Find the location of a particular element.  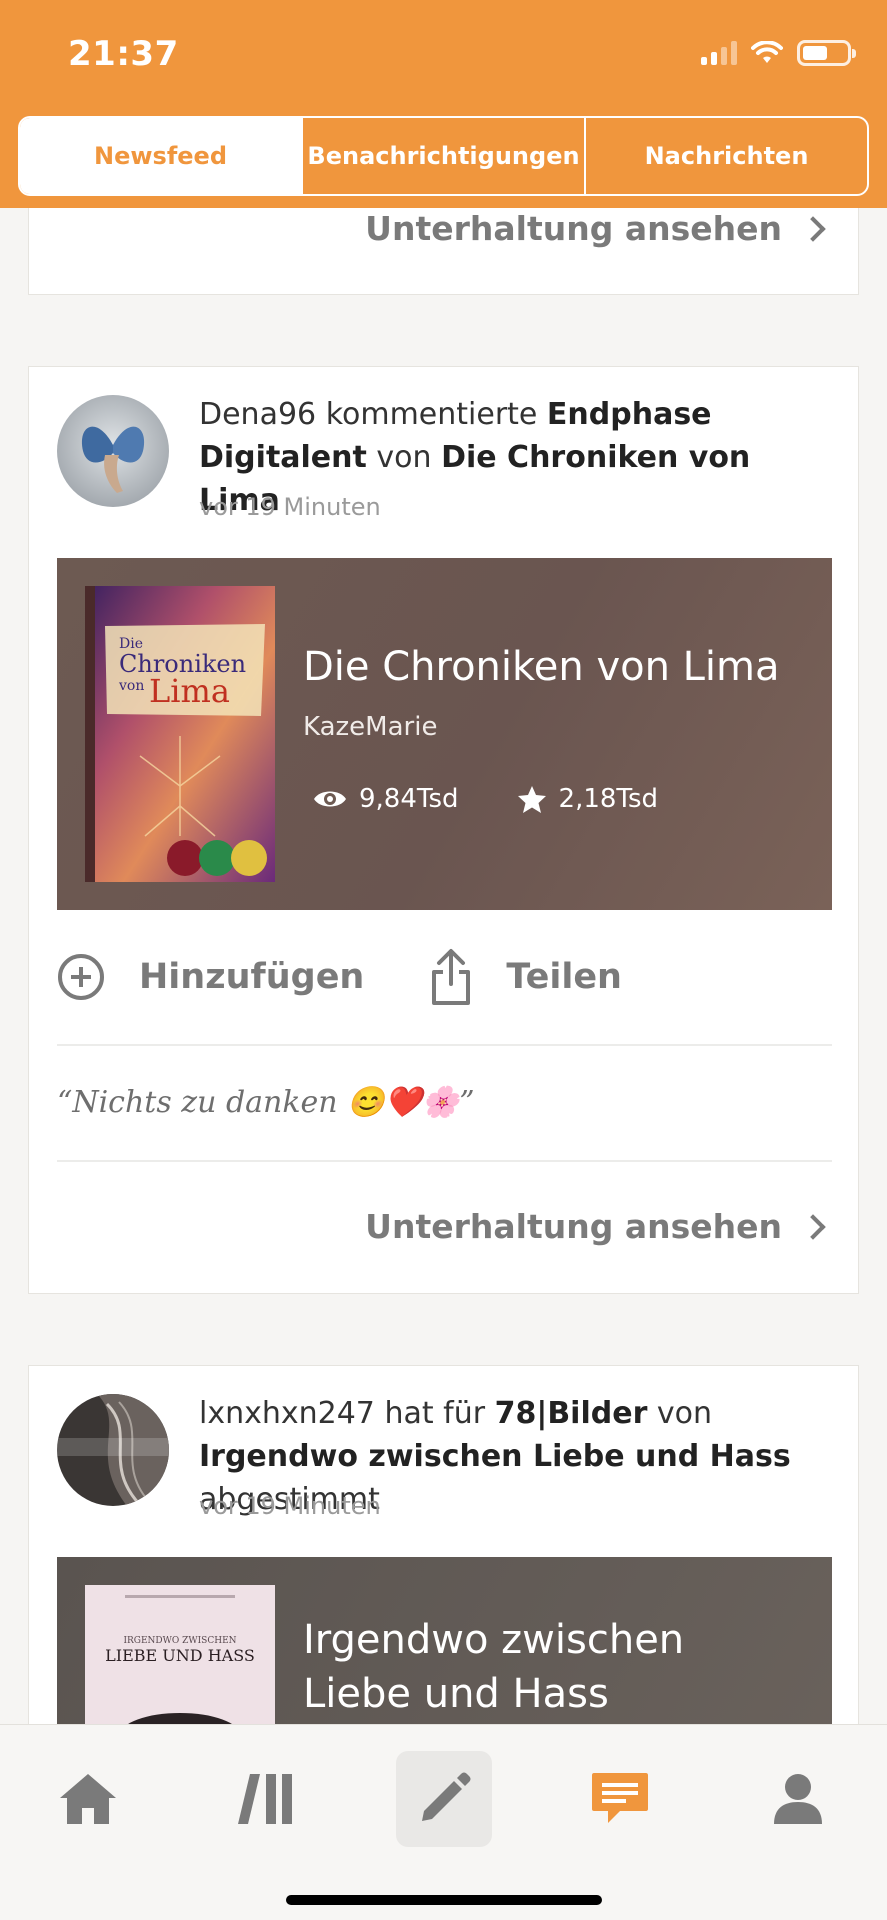

views-count: 9,84Tsd is located at coordinates (409, 799).